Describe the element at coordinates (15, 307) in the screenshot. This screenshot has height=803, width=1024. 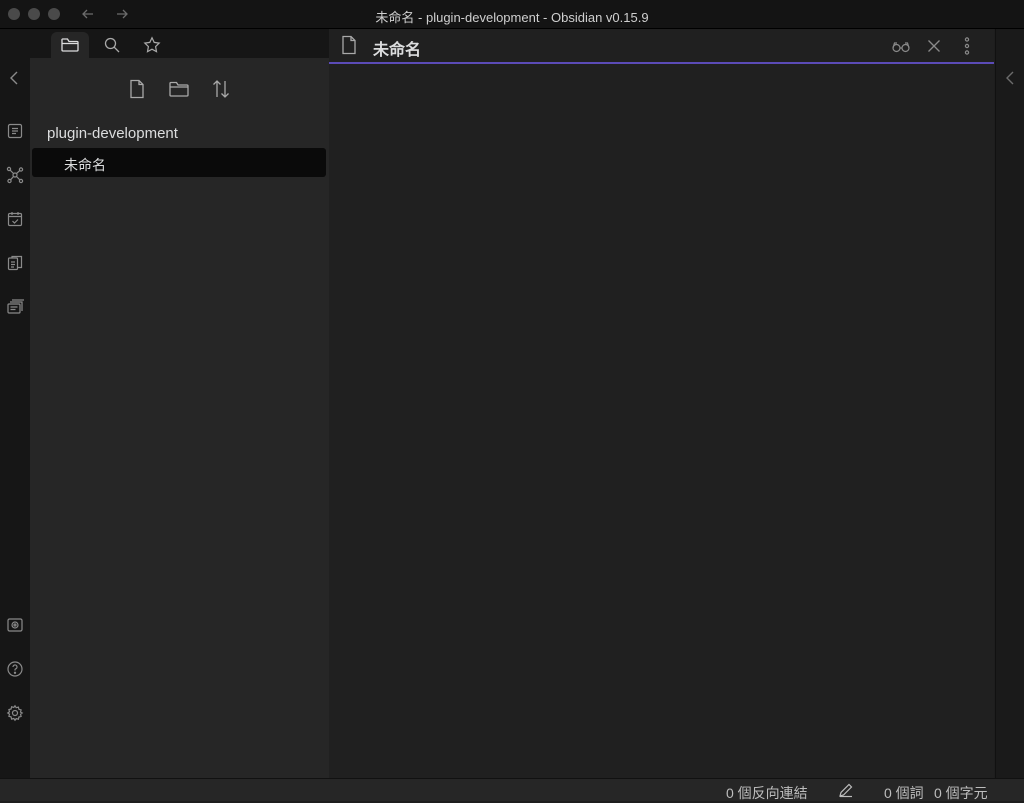
I see `slides-icon` at that location.